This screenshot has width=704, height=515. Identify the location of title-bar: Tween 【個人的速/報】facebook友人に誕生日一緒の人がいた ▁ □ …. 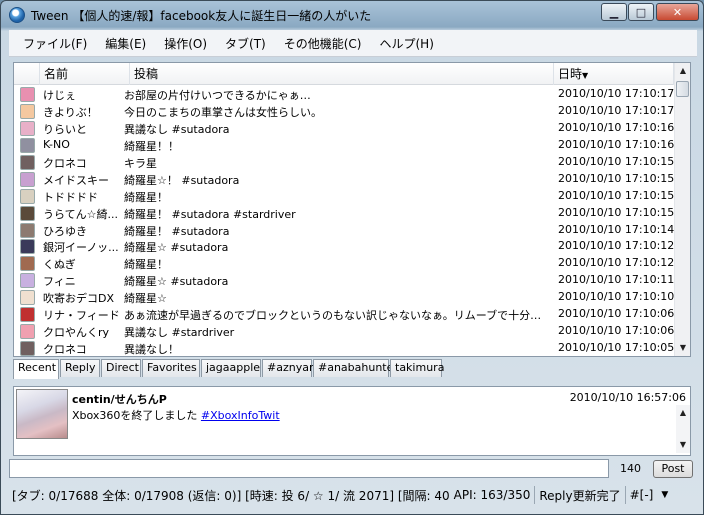
(352, 15).